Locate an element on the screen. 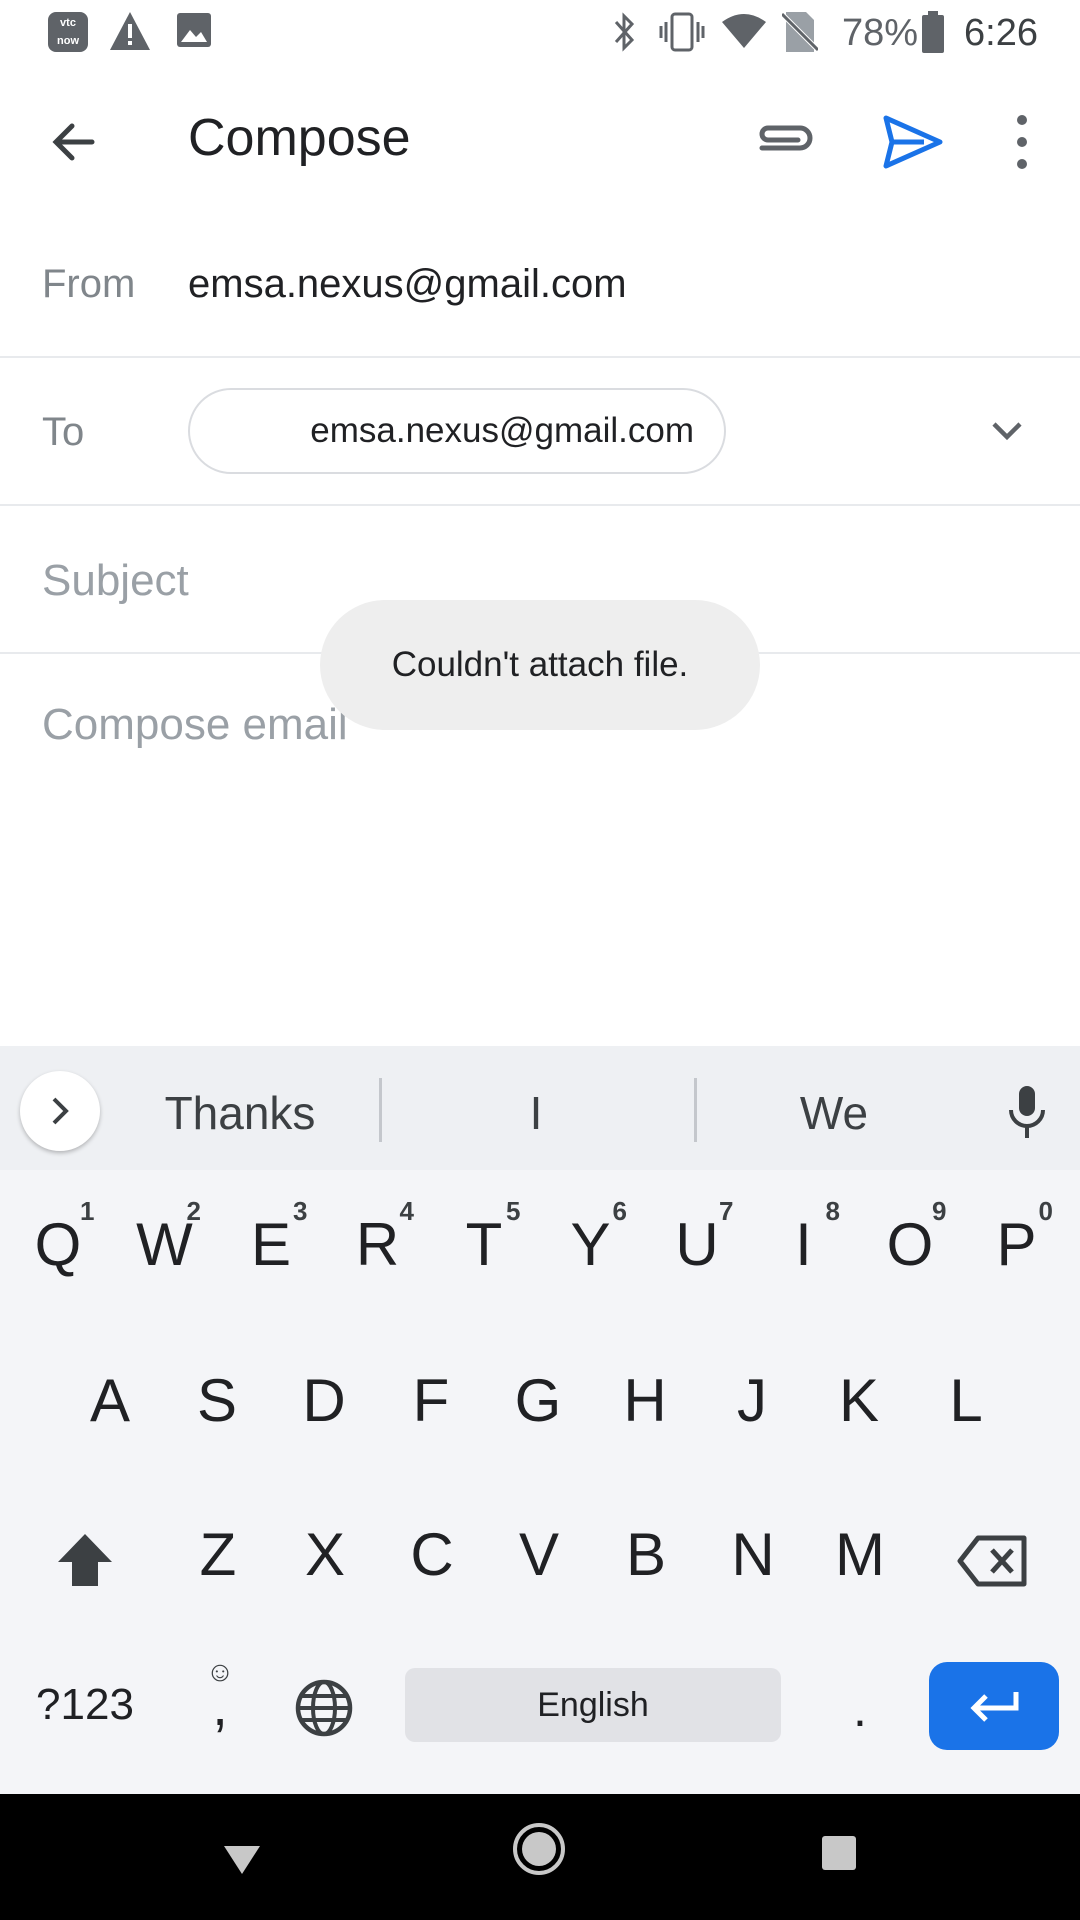 This screenshot has width=1080, height=1920. key-label: T is located at coordinates (484, 1244).